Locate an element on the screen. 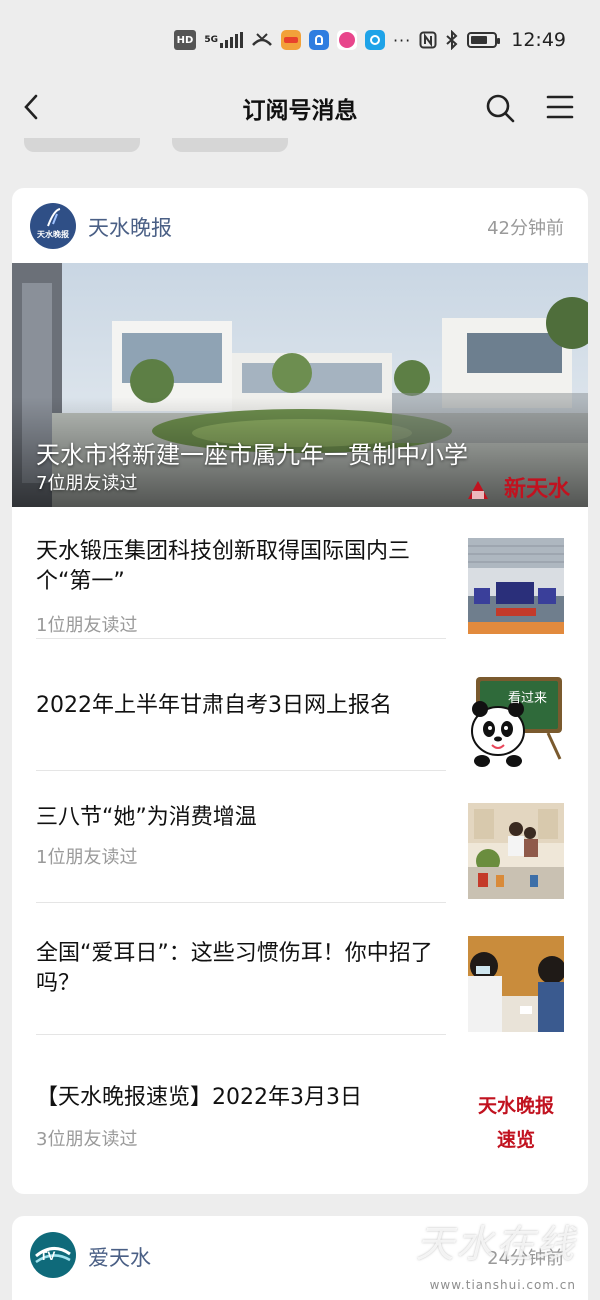 The width and height of the screenshot is (600, 1300). source-name: 爱天水 is located at coordinates (119, 1257).